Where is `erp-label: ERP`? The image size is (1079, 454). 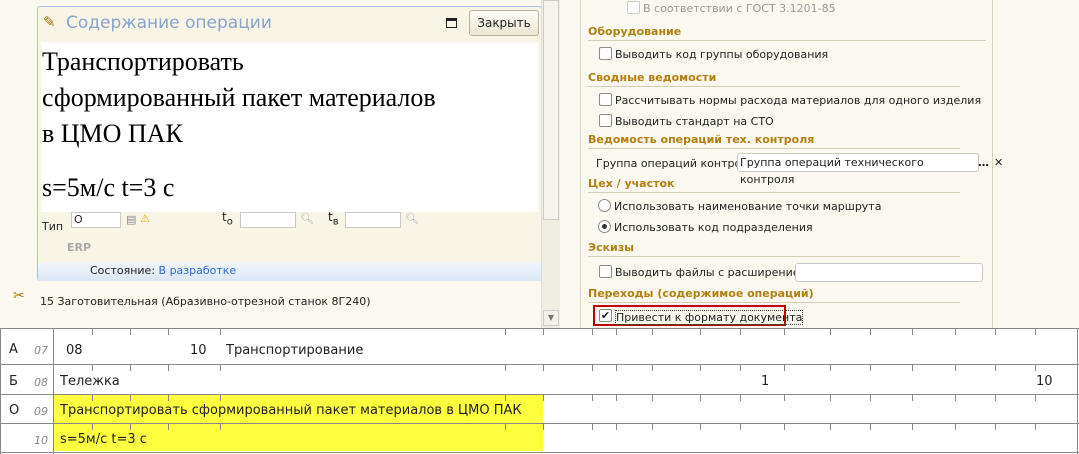
erp-label: ERP is located at coordinates (79, 247).